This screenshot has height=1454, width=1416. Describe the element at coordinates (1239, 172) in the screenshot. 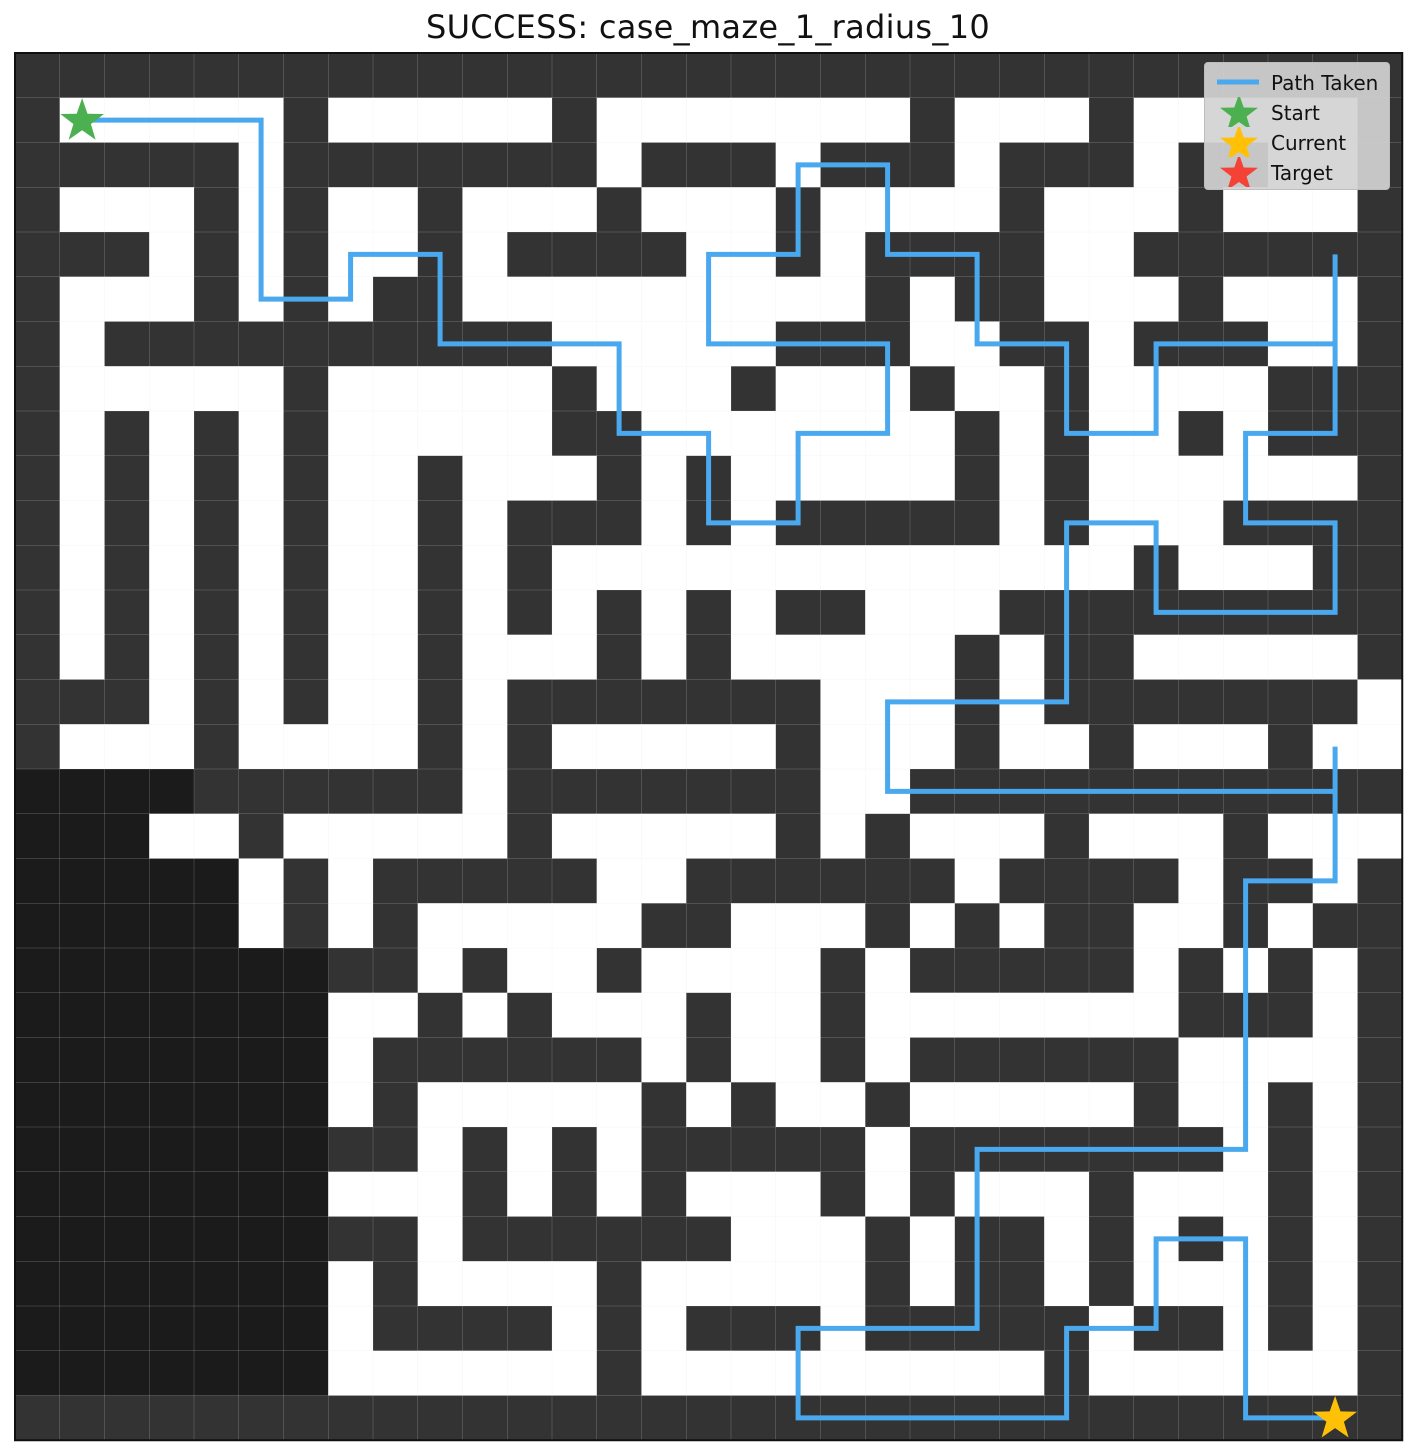

I see `target-star-legend-icon` at that location.